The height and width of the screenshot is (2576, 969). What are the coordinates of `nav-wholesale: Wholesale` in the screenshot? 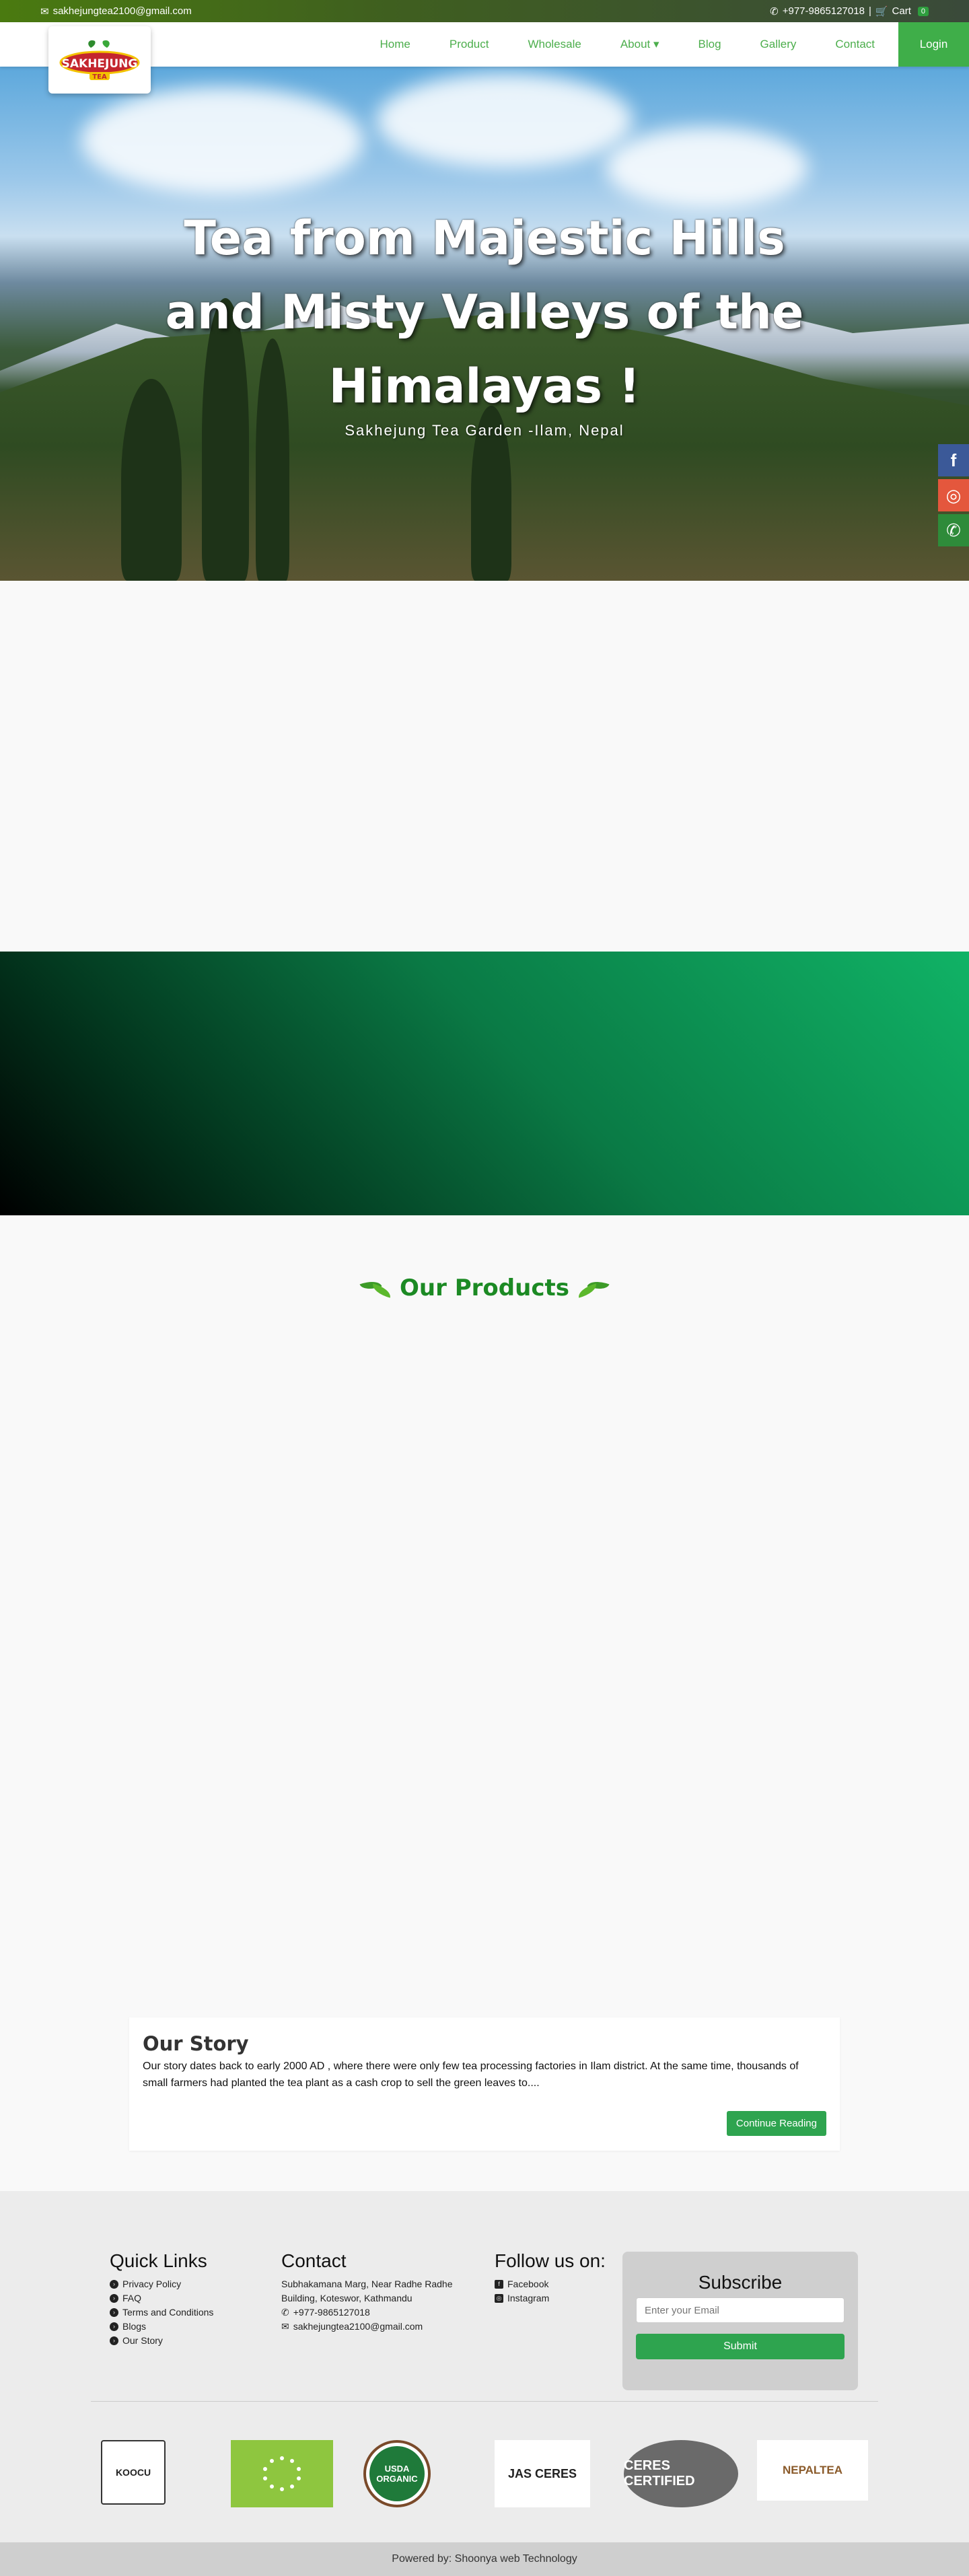 It's located at (554, 44).